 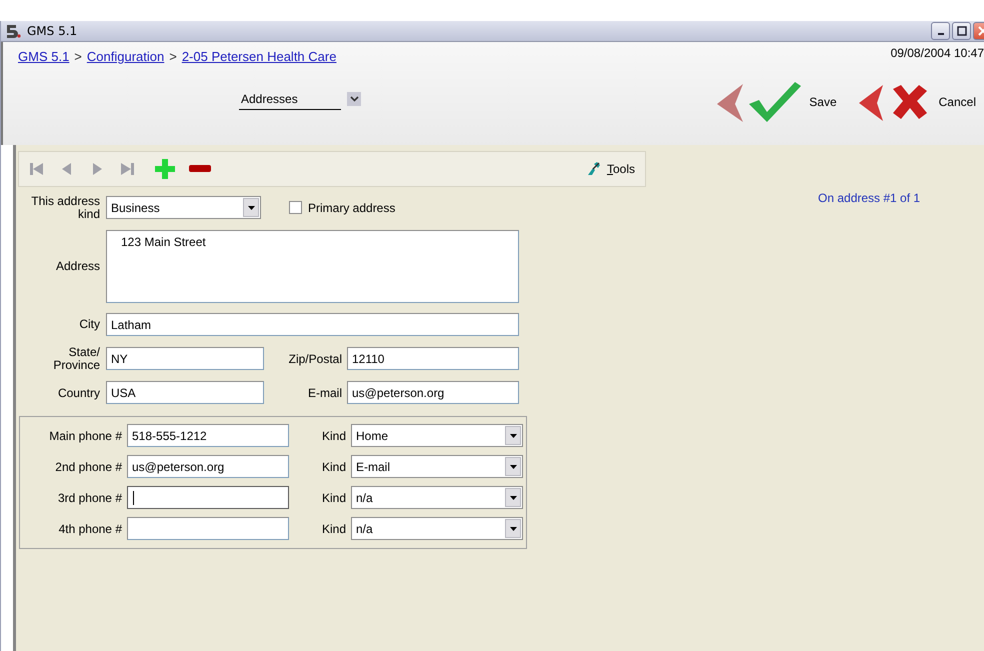 What do you see at coordinates (295, 207) in the screenshot?
I see `primary-checkbox` at bounding box center [295, 207].